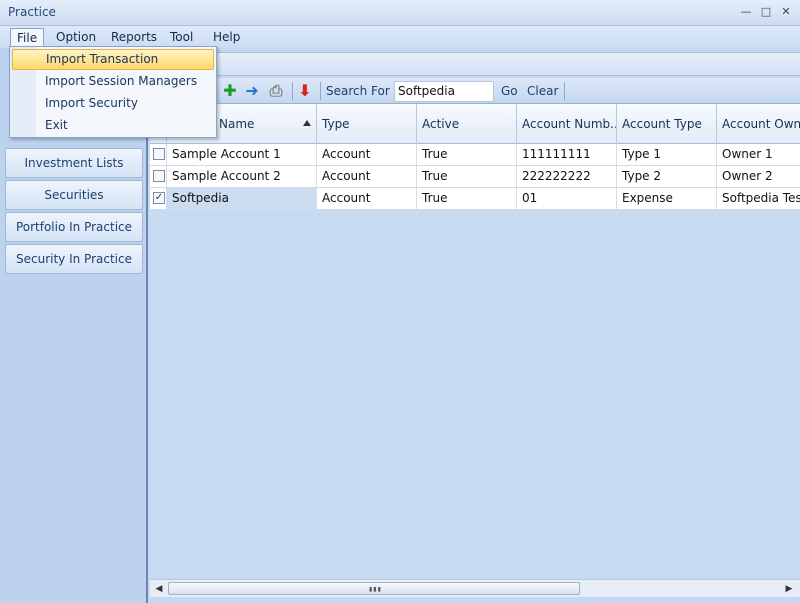  What do you see at coordinates (74, 163) in the screenshot?
I see `nav-investment-lists: Investment Lists` at bounding box center [74, 163].